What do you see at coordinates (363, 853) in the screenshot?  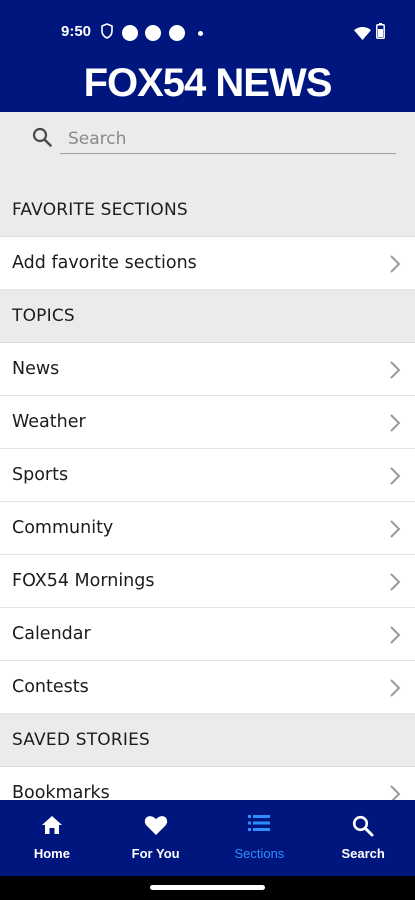 I see `nav-label: Search` at bounding box center [363, 853].